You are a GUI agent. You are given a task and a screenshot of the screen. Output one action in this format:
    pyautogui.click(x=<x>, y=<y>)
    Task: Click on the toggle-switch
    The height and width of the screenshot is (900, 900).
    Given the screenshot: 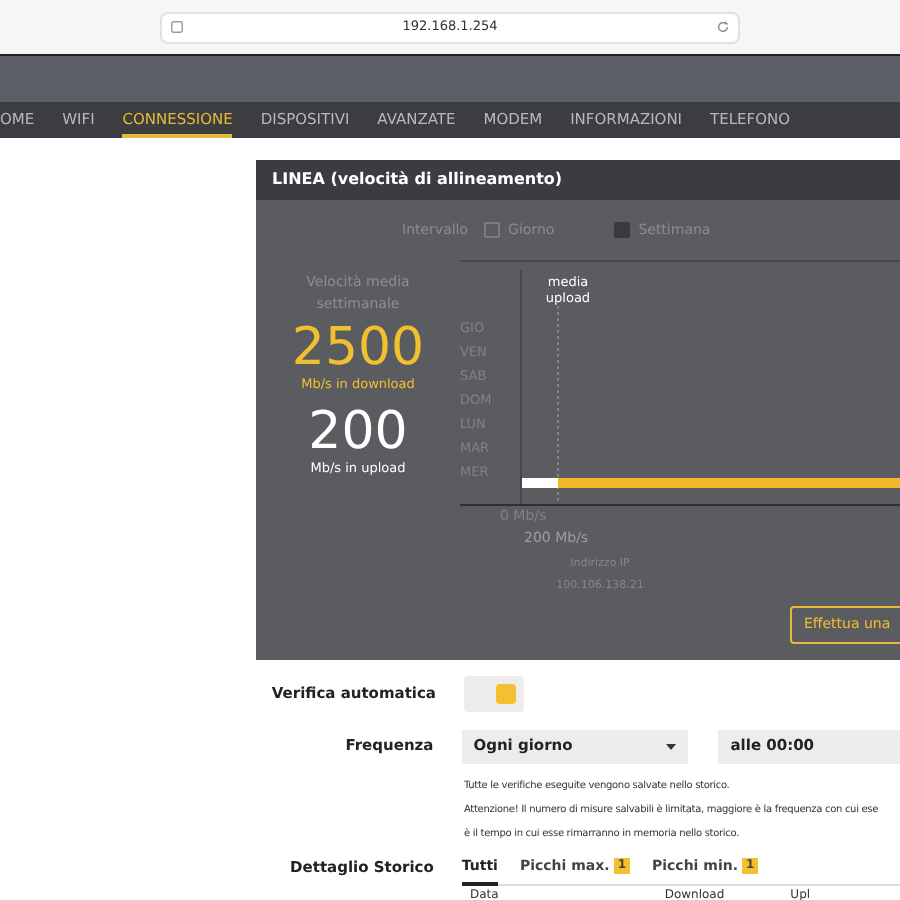 What is the action you would take?
    pyautogui.click(x=494, y=694)
    